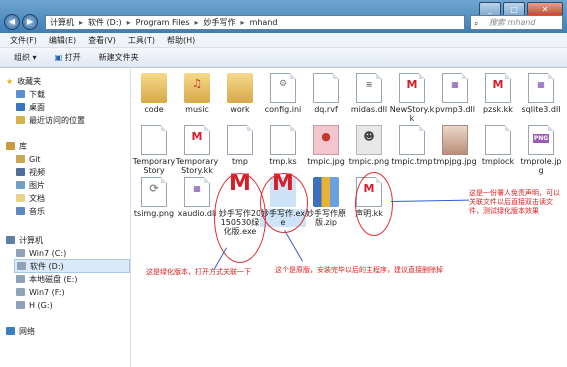  Describe the element at coordinates (10, 146) in the screenshot. I see `library-icon` at that location.